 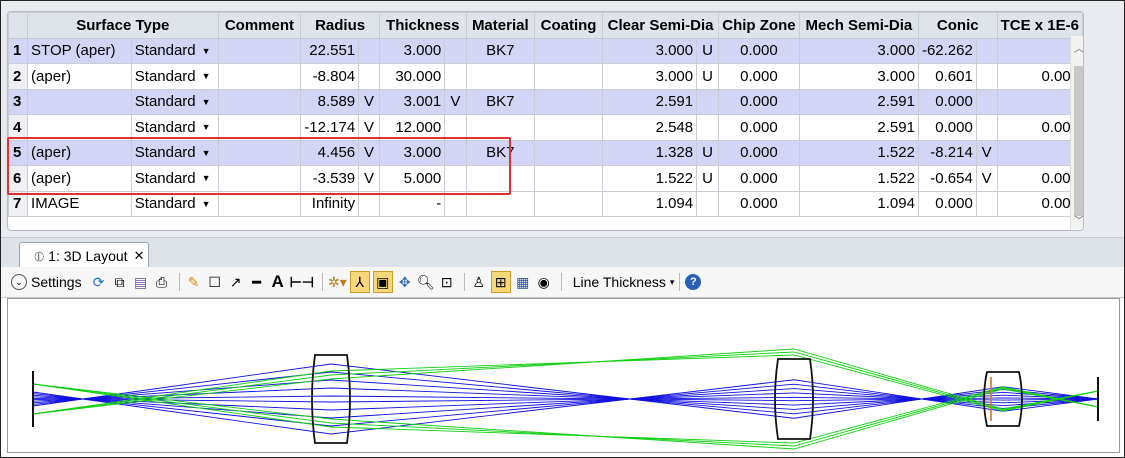 I want to click on clear-semi-dia-solve-cell: U, so click(x=708, y=76).